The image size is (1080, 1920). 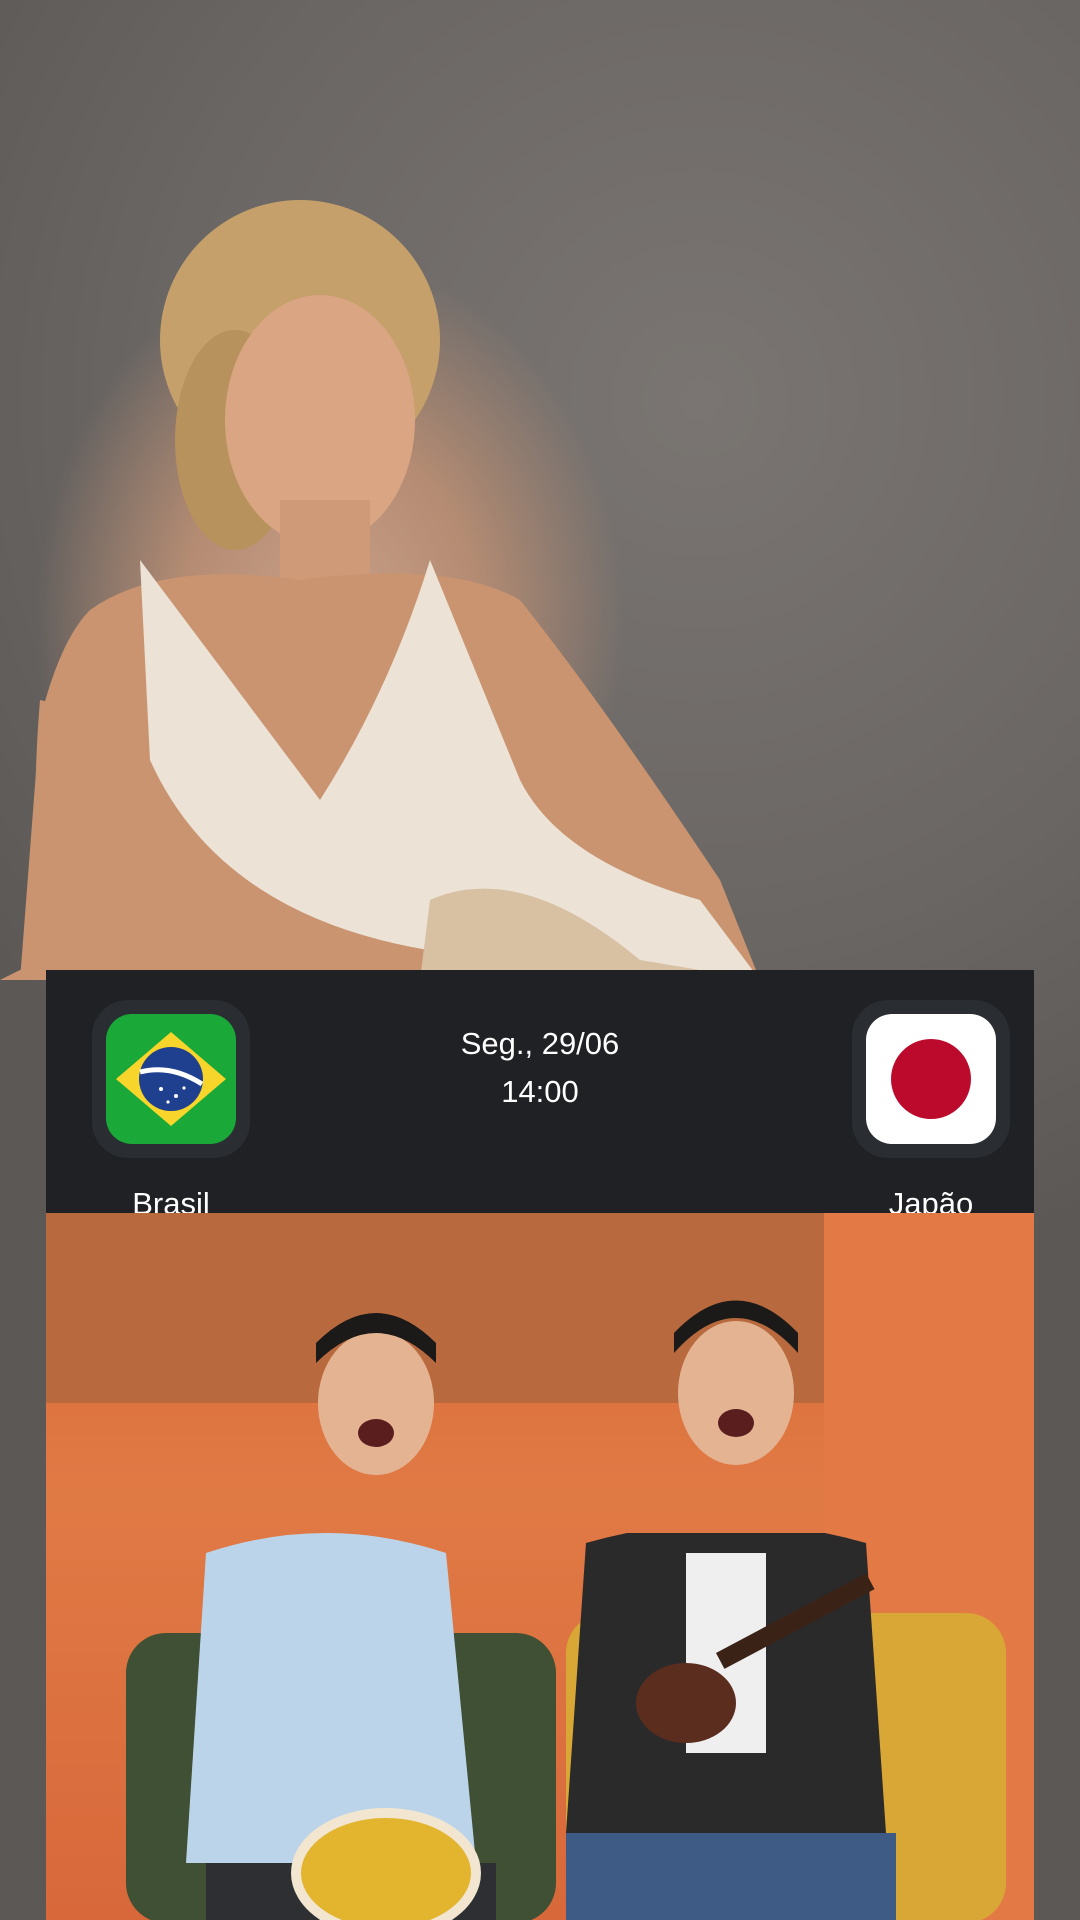 I want to click on brazil-flag-icon, so click(x=171, y=1079).